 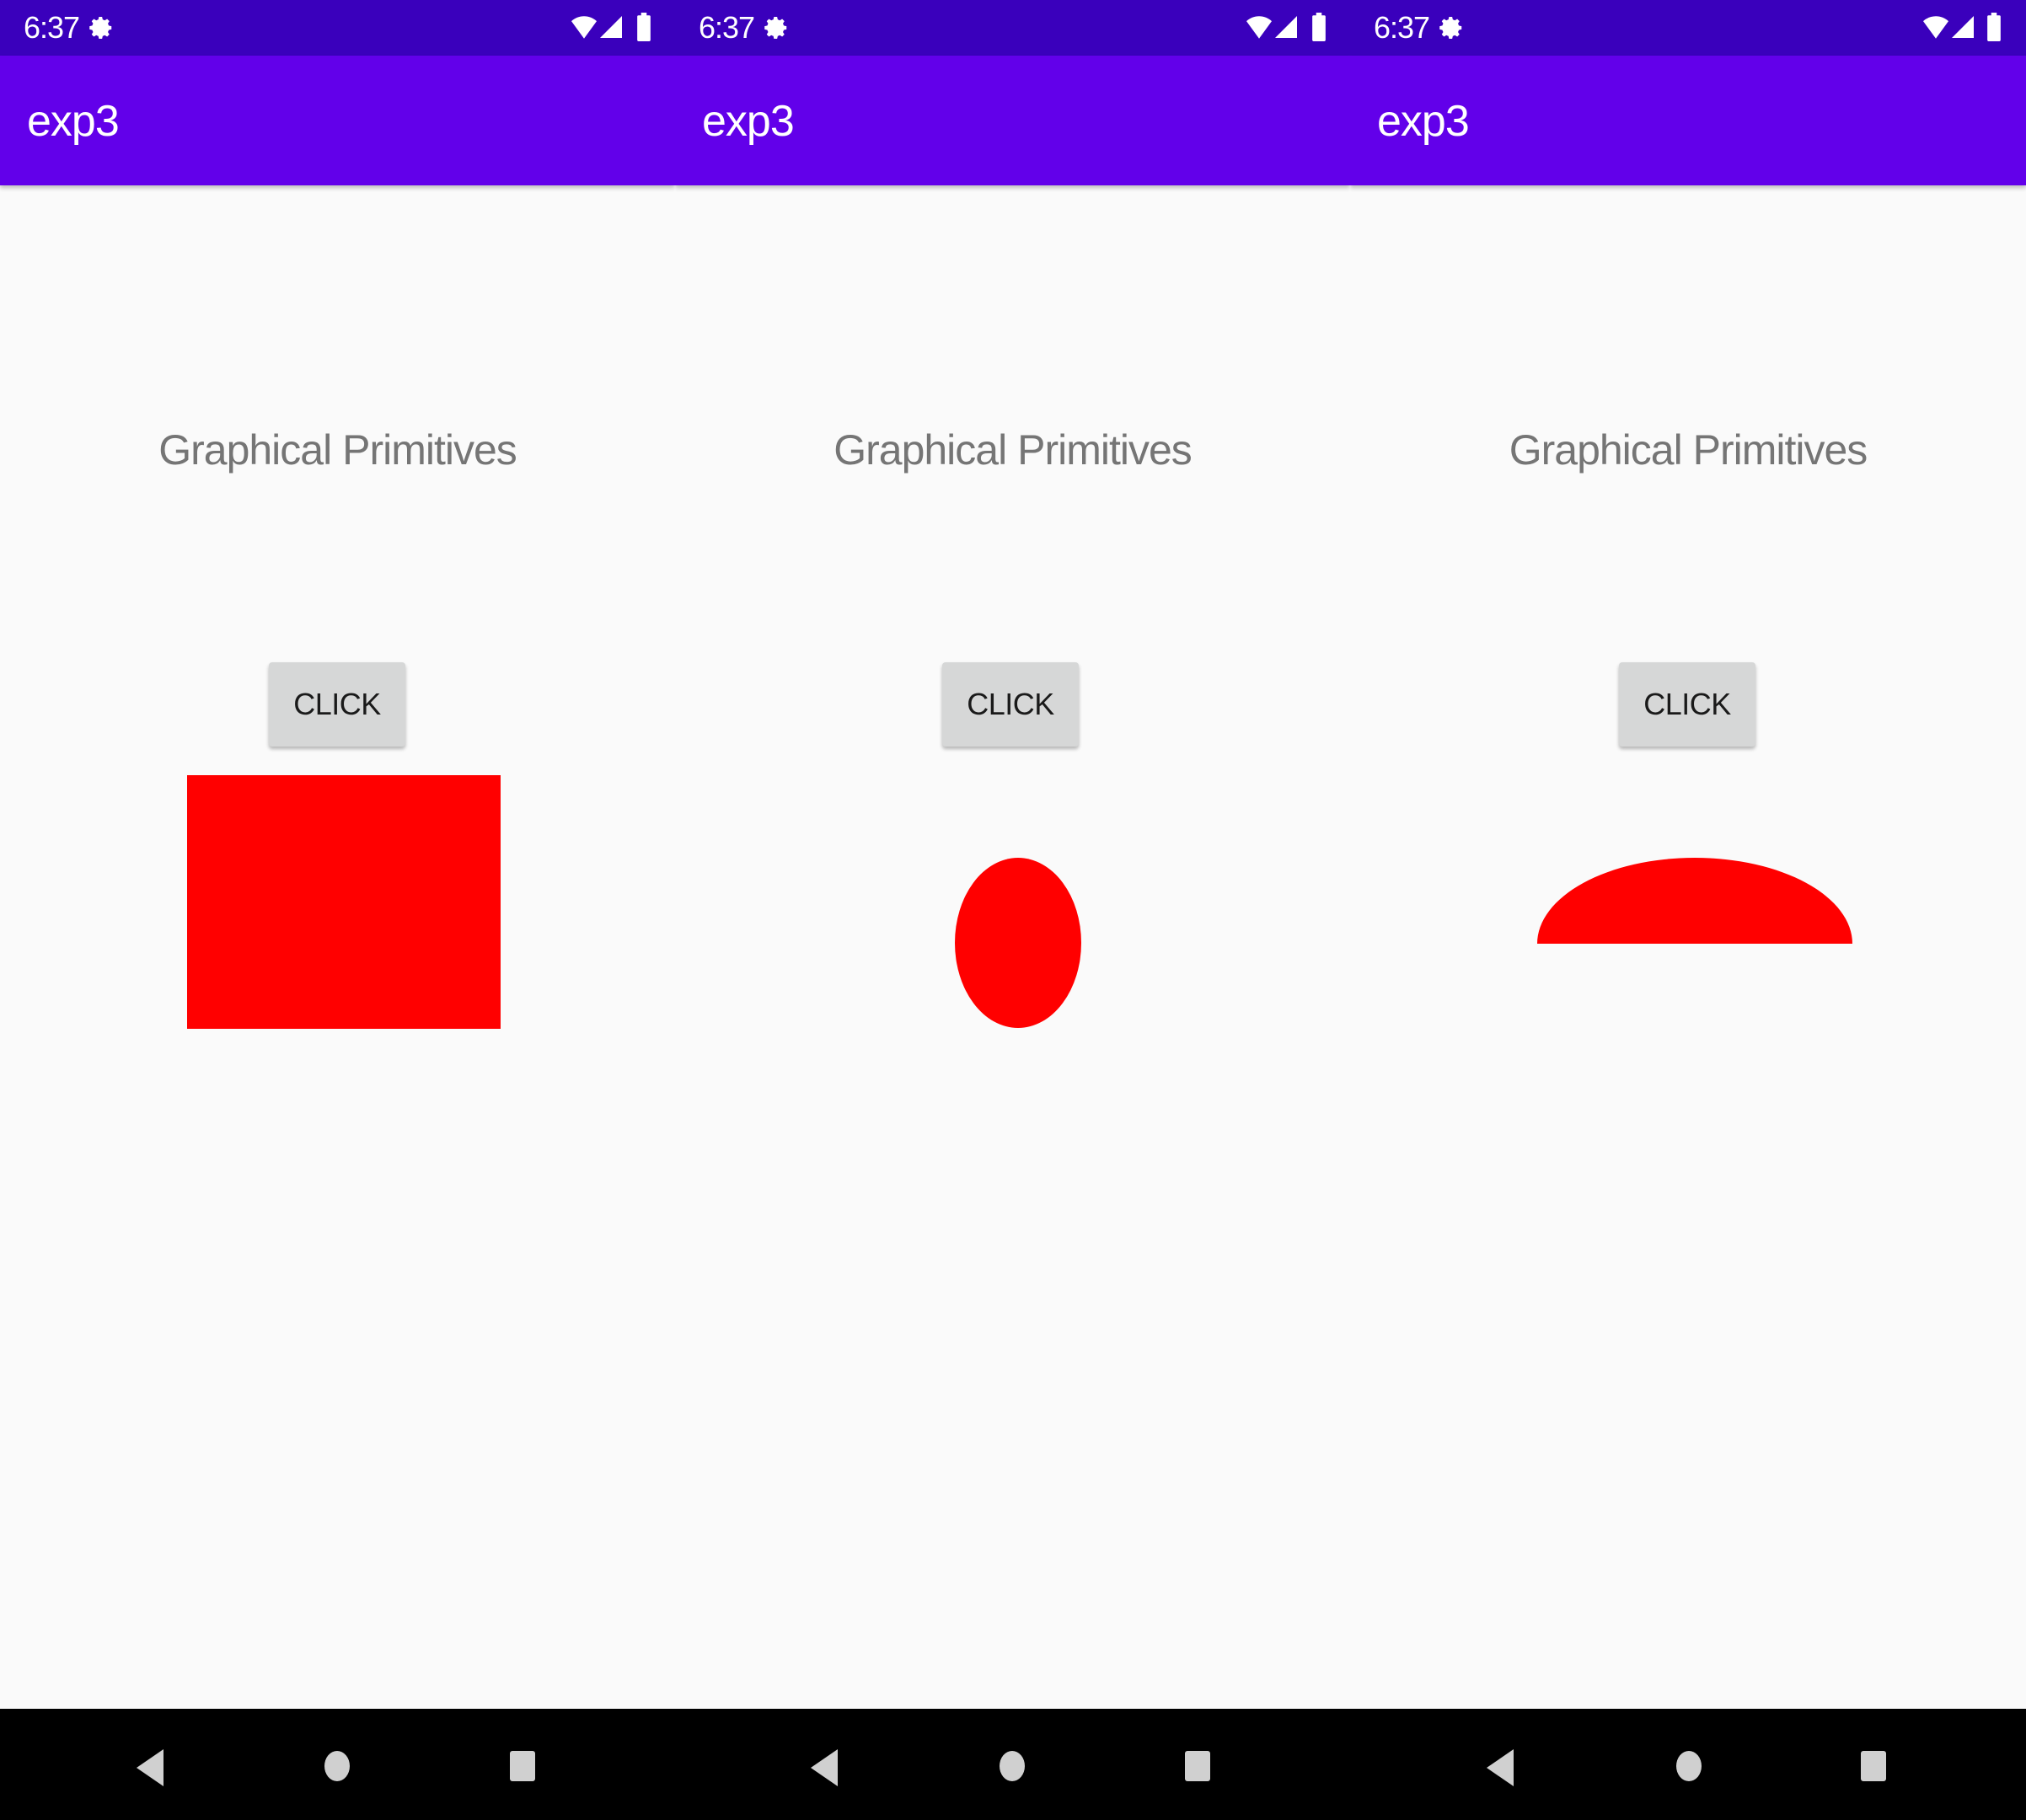 I want to click on red-ellipse, so click(x=1018, y=943).